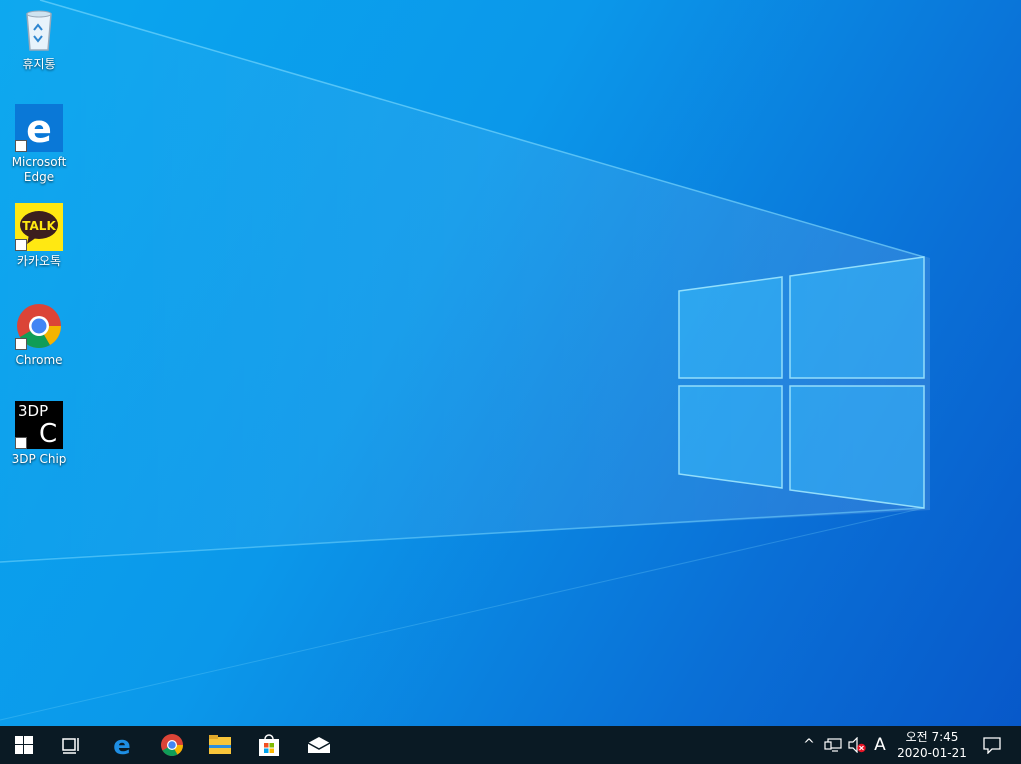 Image resolution: width=1021 pixels, height=764 pixels. I want to click on start-icon, so click(24, 745).